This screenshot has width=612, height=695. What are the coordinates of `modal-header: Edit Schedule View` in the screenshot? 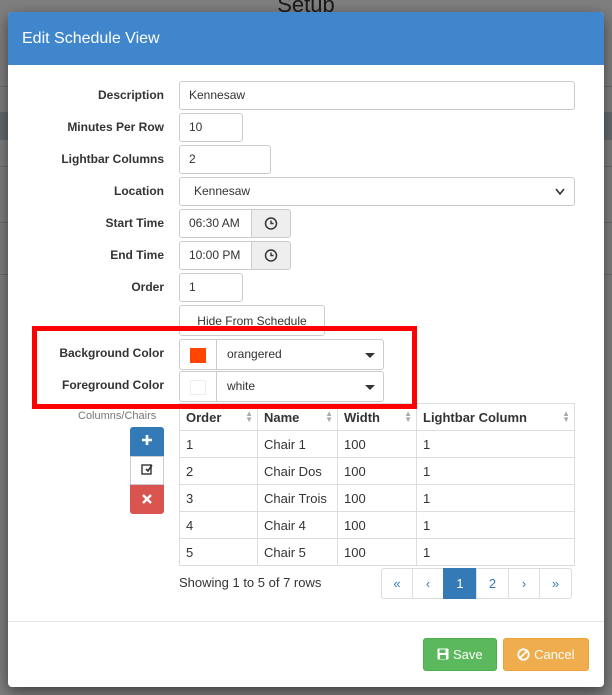 It's located at (306, 38).